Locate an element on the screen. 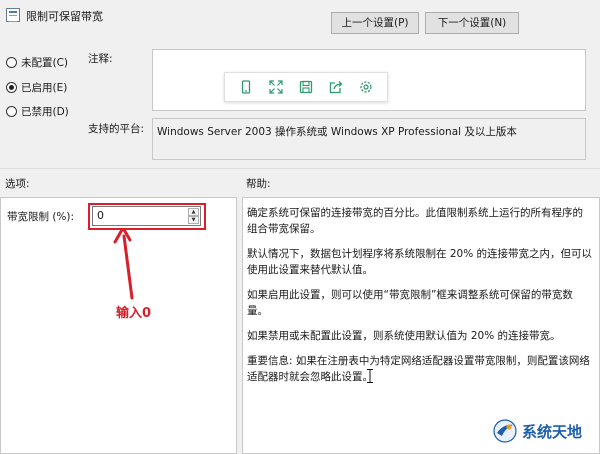 This screenshot has width=600, height=454. radio-disabled: 已禁用(D) is located at coordinates (37, 111).